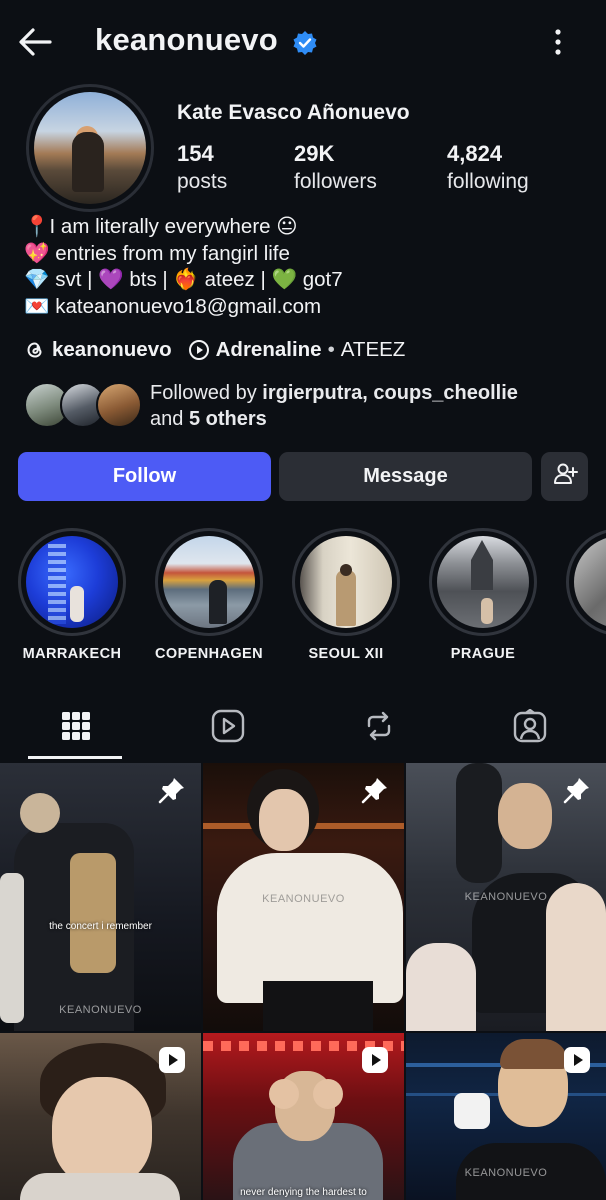  What do you see at coordinates (214, 350) in the screenshot?
I see `profile-links: keanonuevo Adrenaline • ATEEZ` at bounding box center [214, 350].